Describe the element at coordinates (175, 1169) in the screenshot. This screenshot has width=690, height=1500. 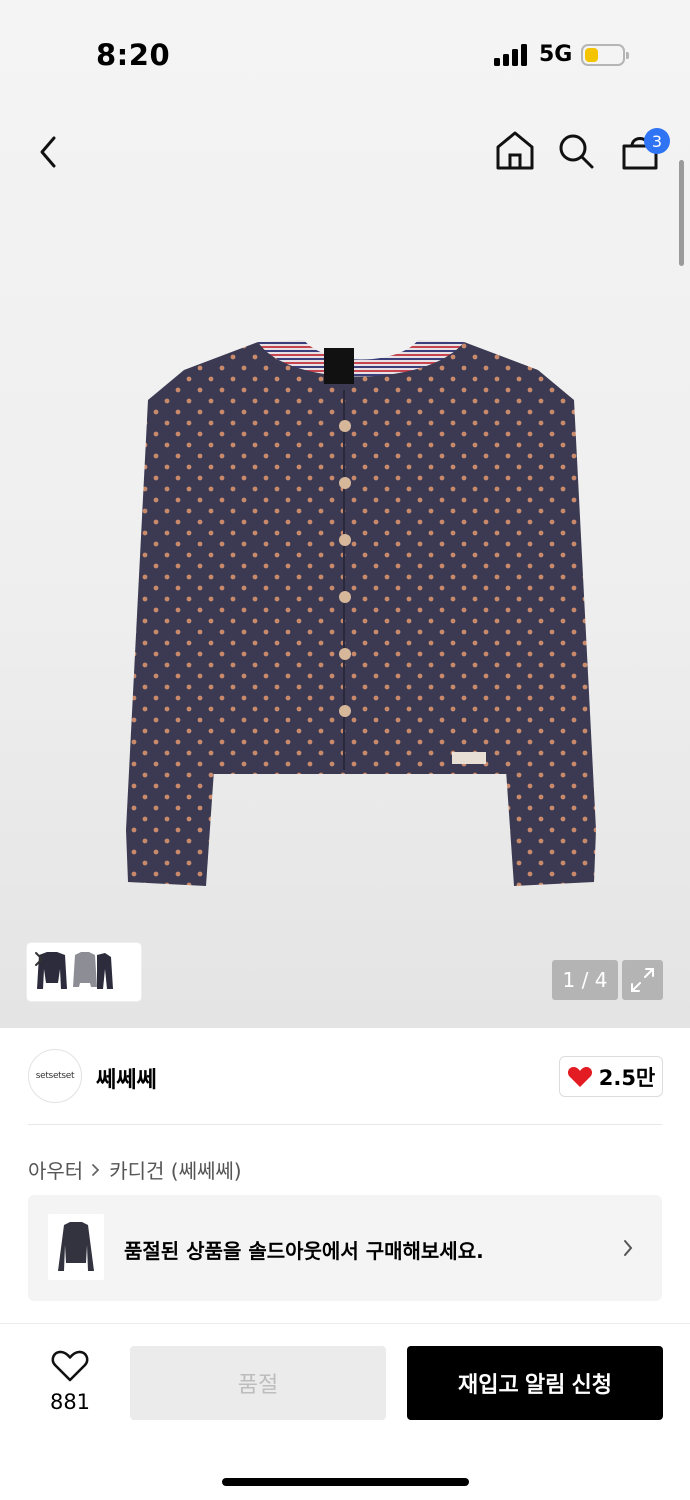
I see `breadcrumb-subcategory: 카디건 (쎄쎄쎄)` at that location.